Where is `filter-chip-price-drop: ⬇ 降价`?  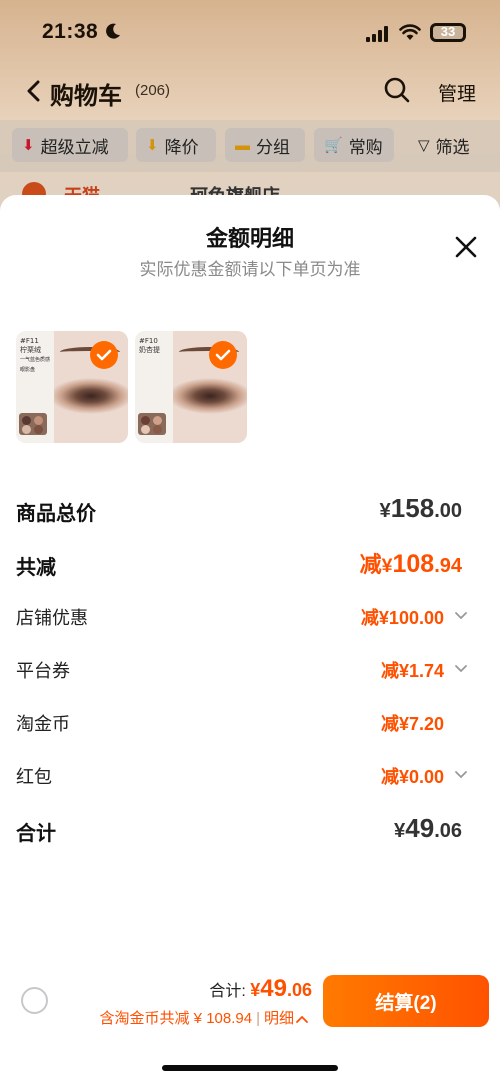
filter-chip-price-drop: ⬇ 降价 is located at coordinates (176, 145).